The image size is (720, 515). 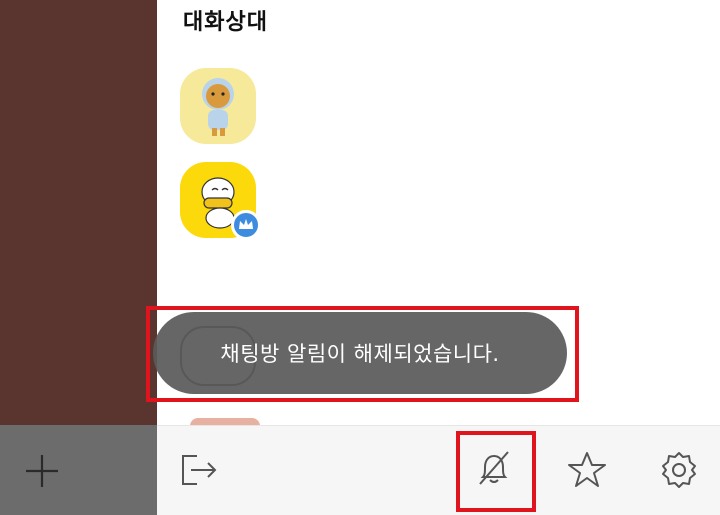 I want to click on crown-icon, so click(x=246, y=225).